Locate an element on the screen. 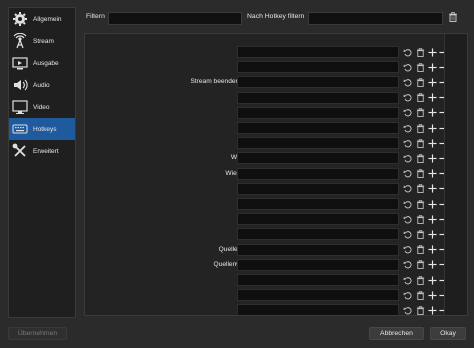  hotkey-row: Übergang is located at coordinates (266, 295).